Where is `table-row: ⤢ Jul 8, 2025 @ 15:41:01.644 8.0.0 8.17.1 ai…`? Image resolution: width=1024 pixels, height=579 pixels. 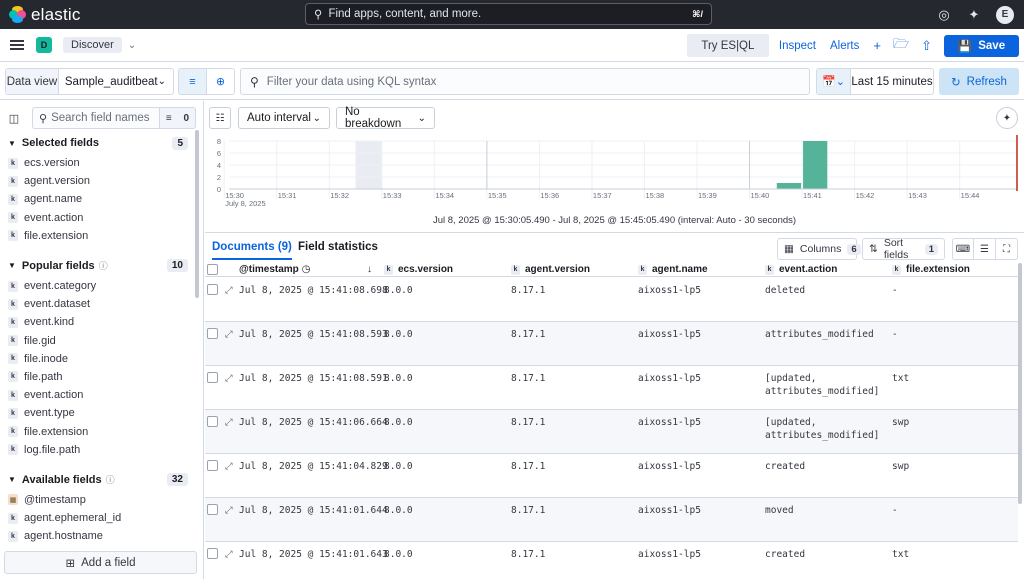
table-row: ⤢ Jul 8, 2025 @ 15:41:01.644 8.0.0 8.17.1 ai… is located at coordinates (611, 520).